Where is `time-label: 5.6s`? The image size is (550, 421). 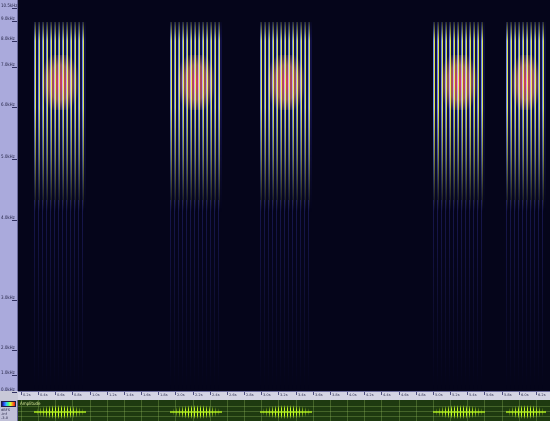 time-label: 5.6s is located at coordinates (490, 395).